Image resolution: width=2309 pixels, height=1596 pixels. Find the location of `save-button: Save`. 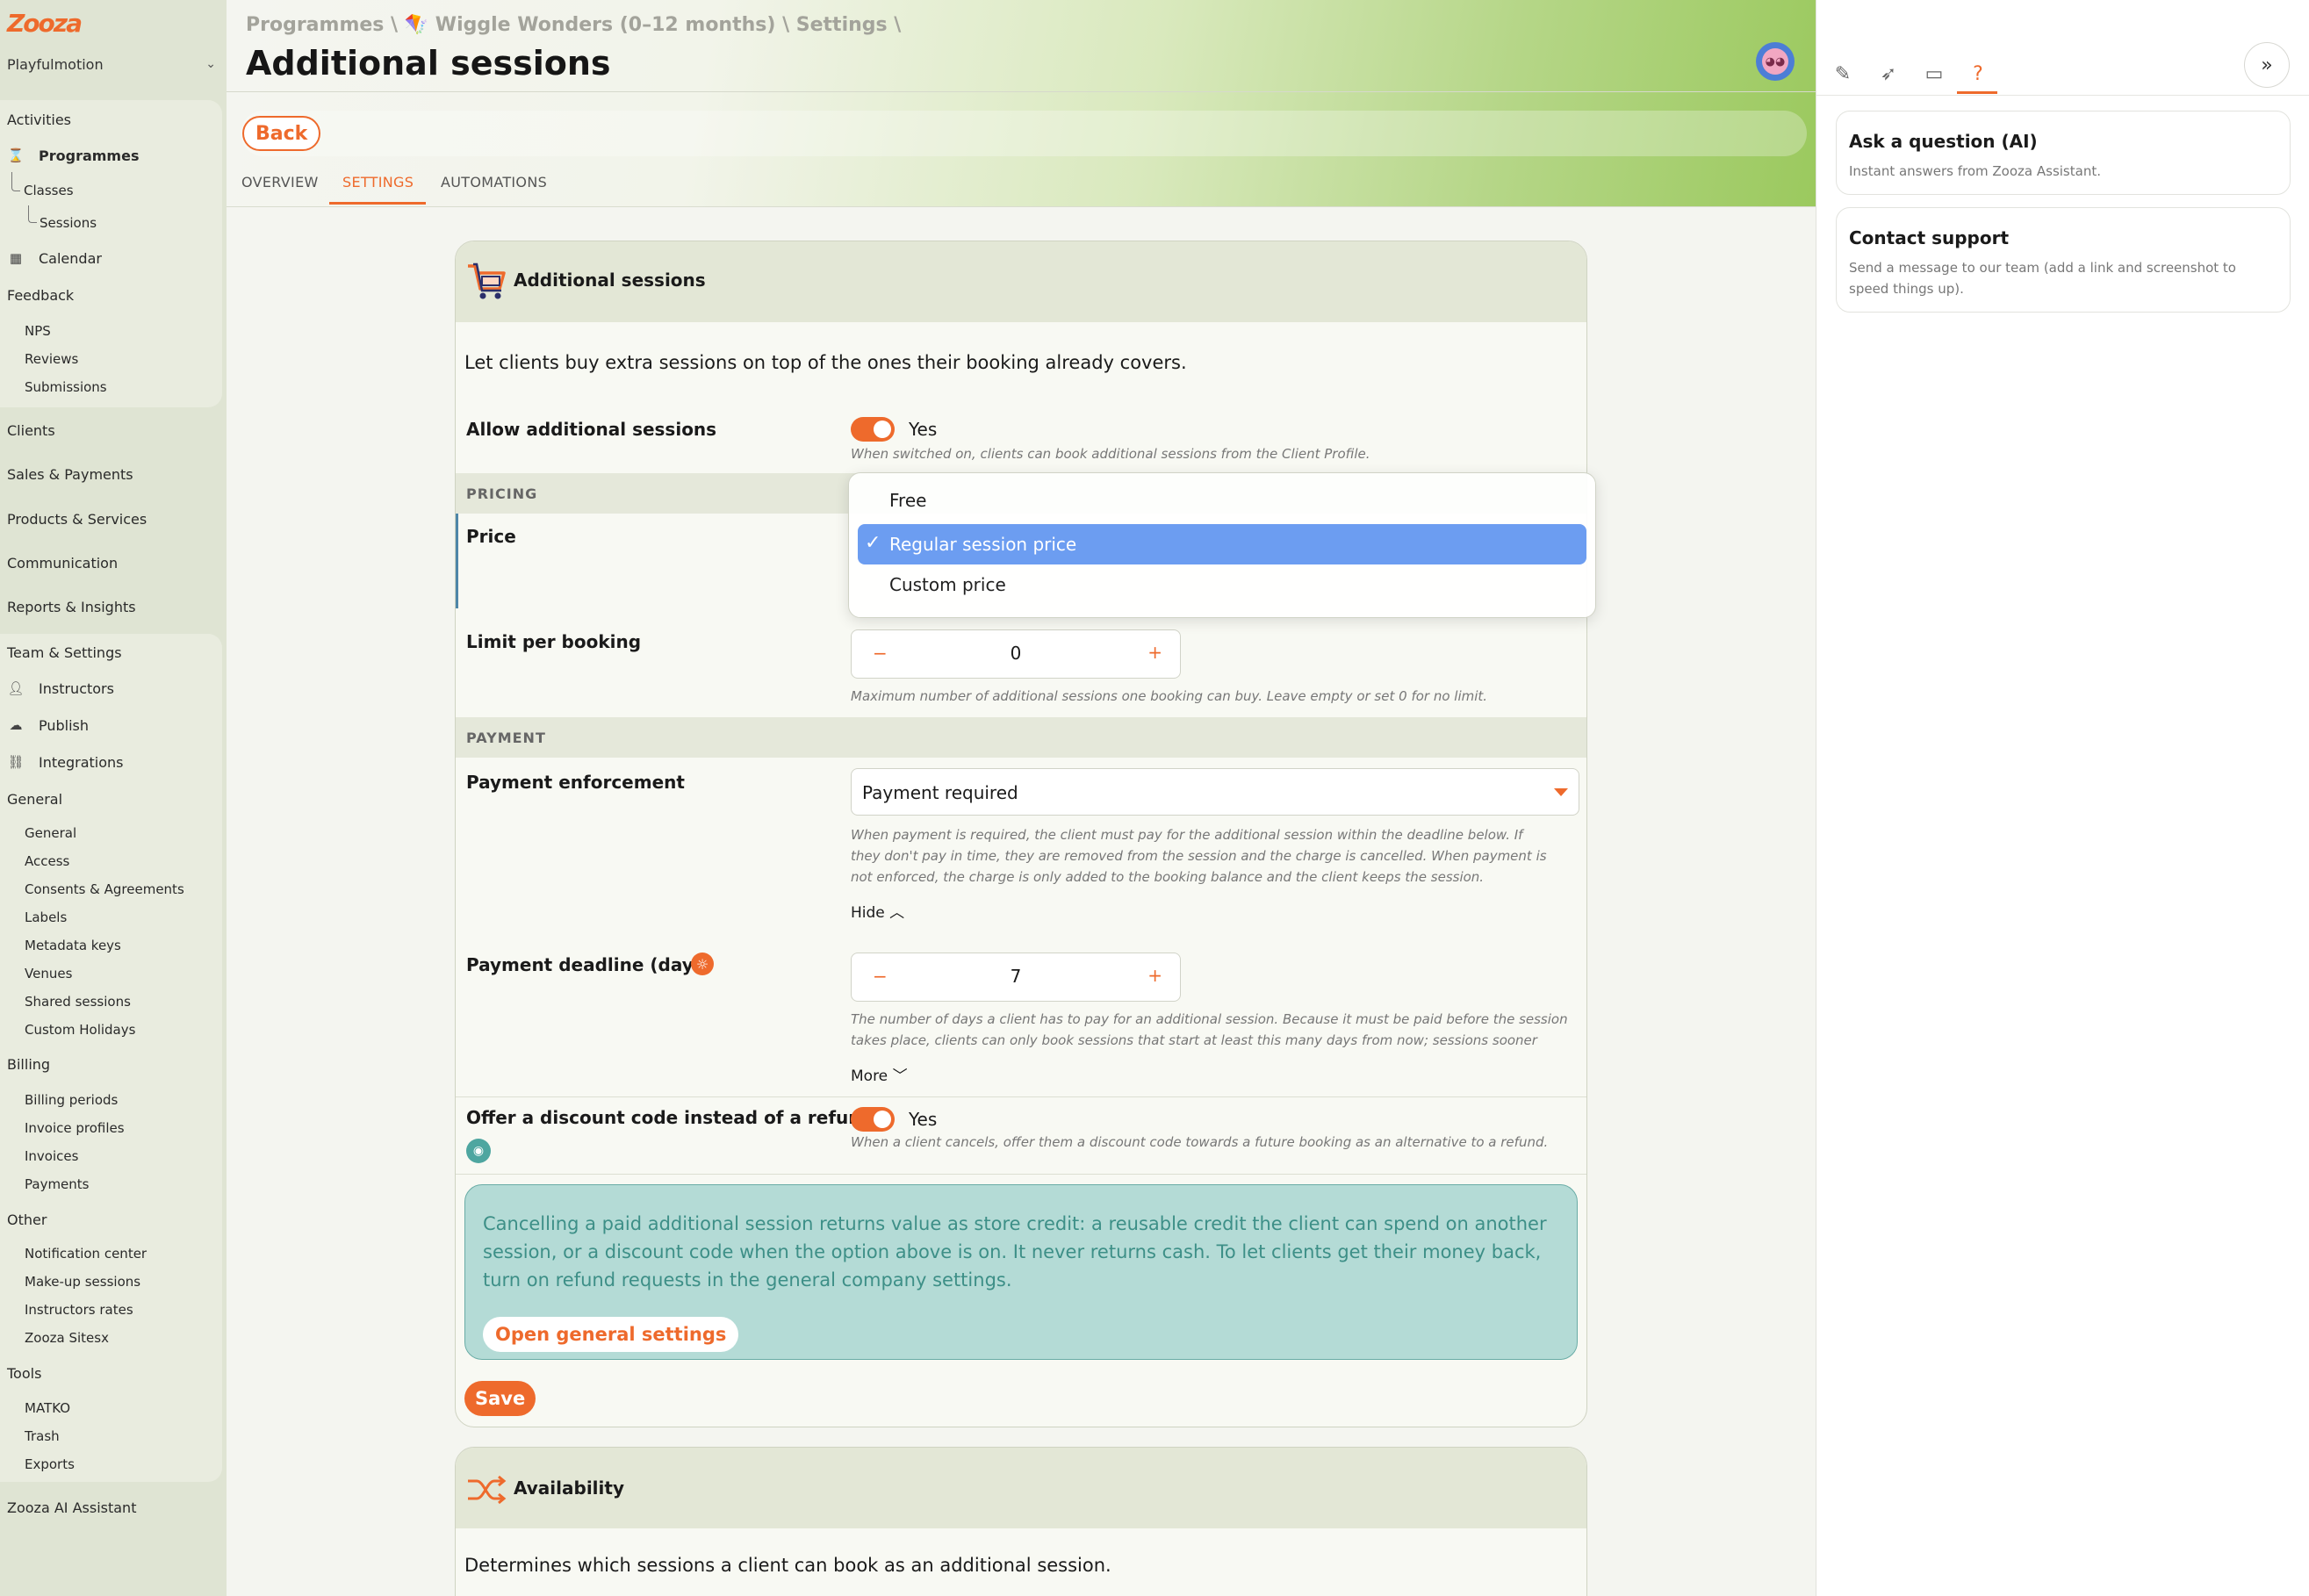

save-button: Save is located at coordinates (500, 1398).